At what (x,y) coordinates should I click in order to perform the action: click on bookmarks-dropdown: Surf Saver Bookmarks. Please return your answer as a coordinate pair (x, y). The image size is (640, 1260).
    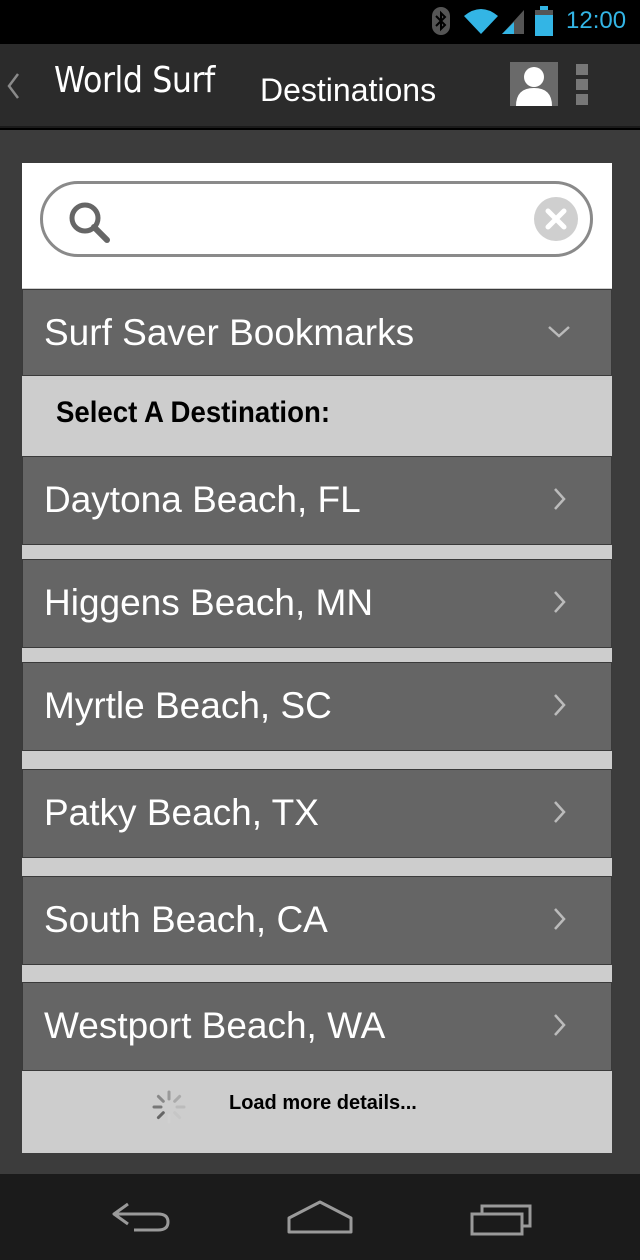
    Looking at the image, I should click on (317, 332).